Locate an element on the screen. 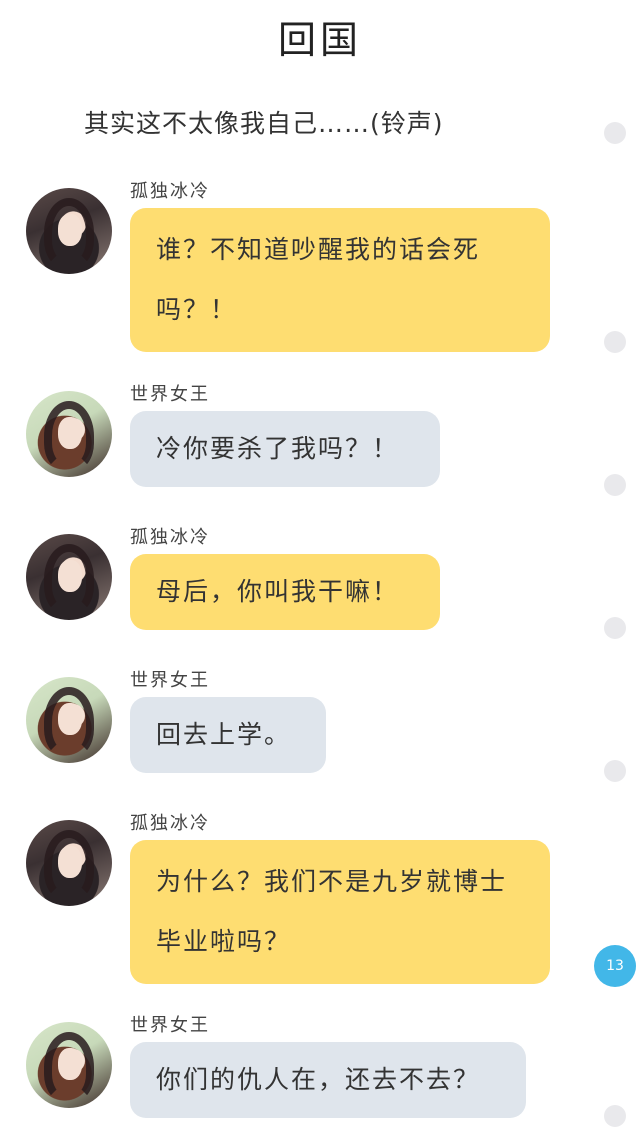  progress-badge: 13 is located at coordinates (615, 966).